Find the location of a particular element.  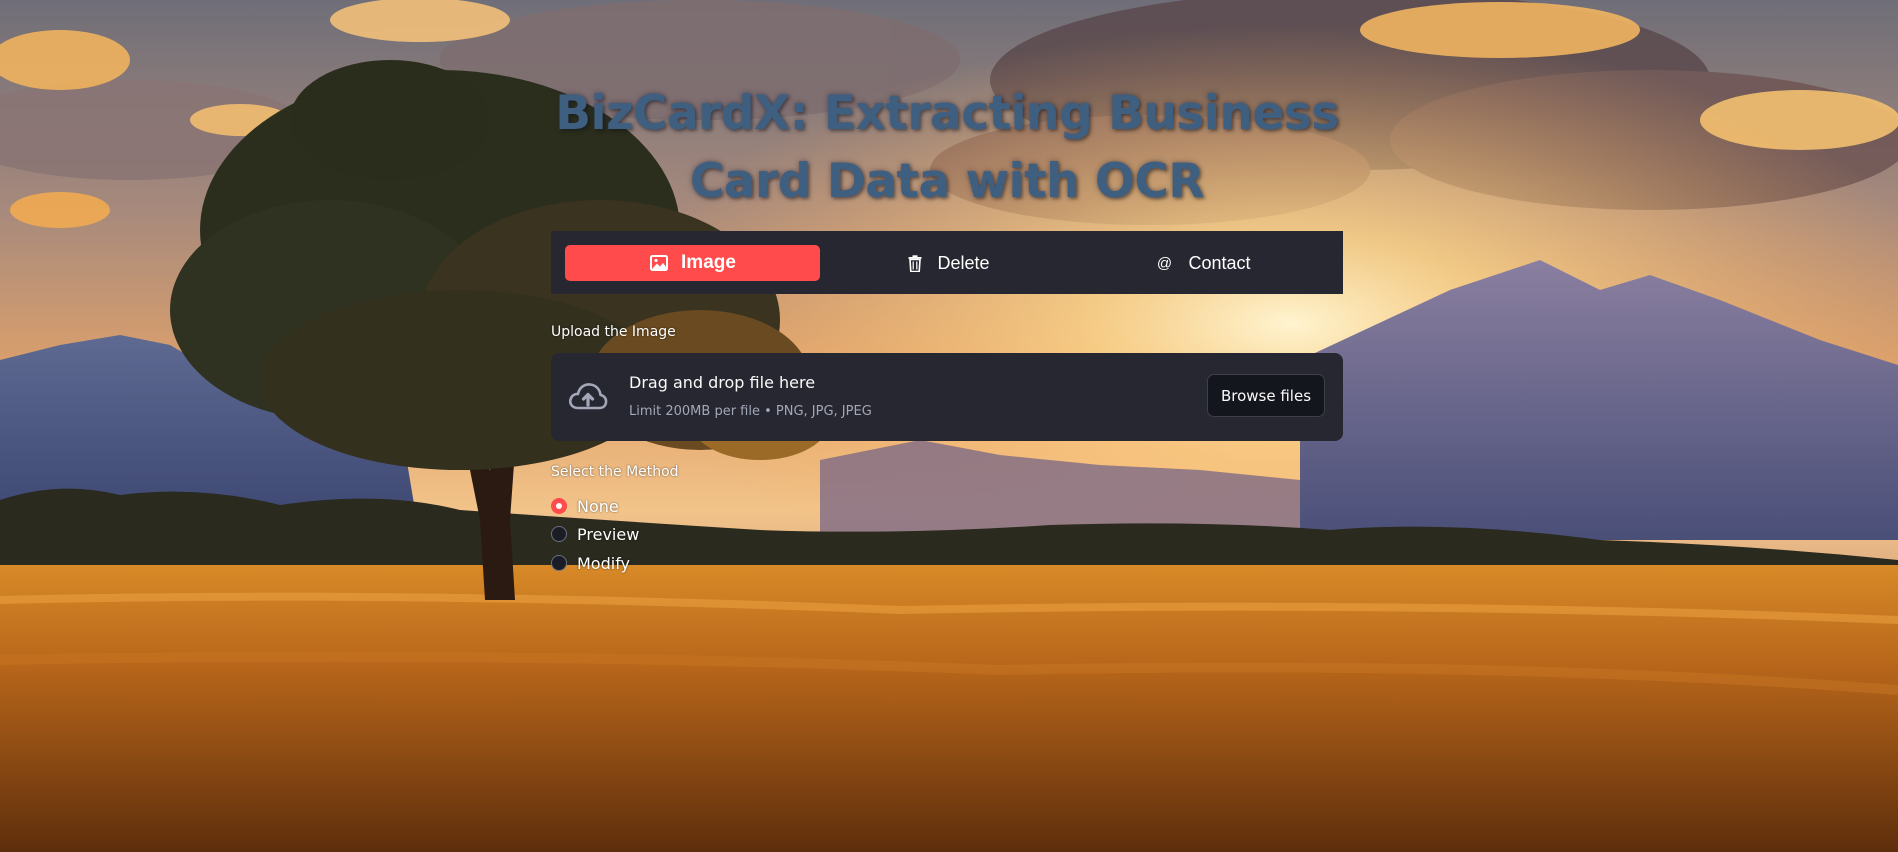

radio-label-preview: Preview is located at coordinates (608, 534).